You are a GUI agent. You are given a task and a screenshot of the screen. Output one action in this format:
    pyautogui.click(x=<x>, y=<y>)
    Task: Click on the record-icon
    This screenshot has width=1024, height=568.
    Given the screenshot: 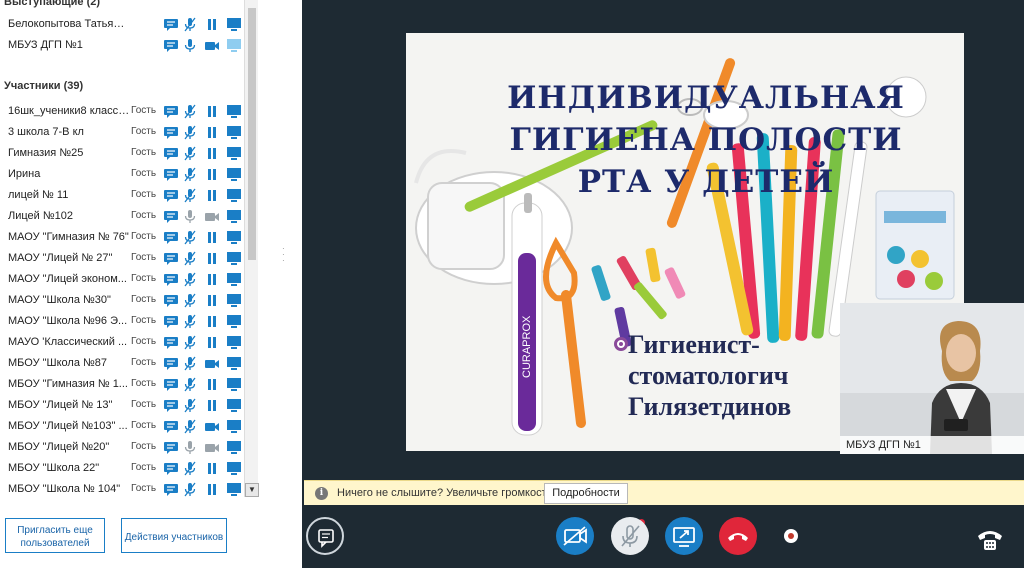 What is the action you would take?
    pyautogui.click(x=791, y=536)
    